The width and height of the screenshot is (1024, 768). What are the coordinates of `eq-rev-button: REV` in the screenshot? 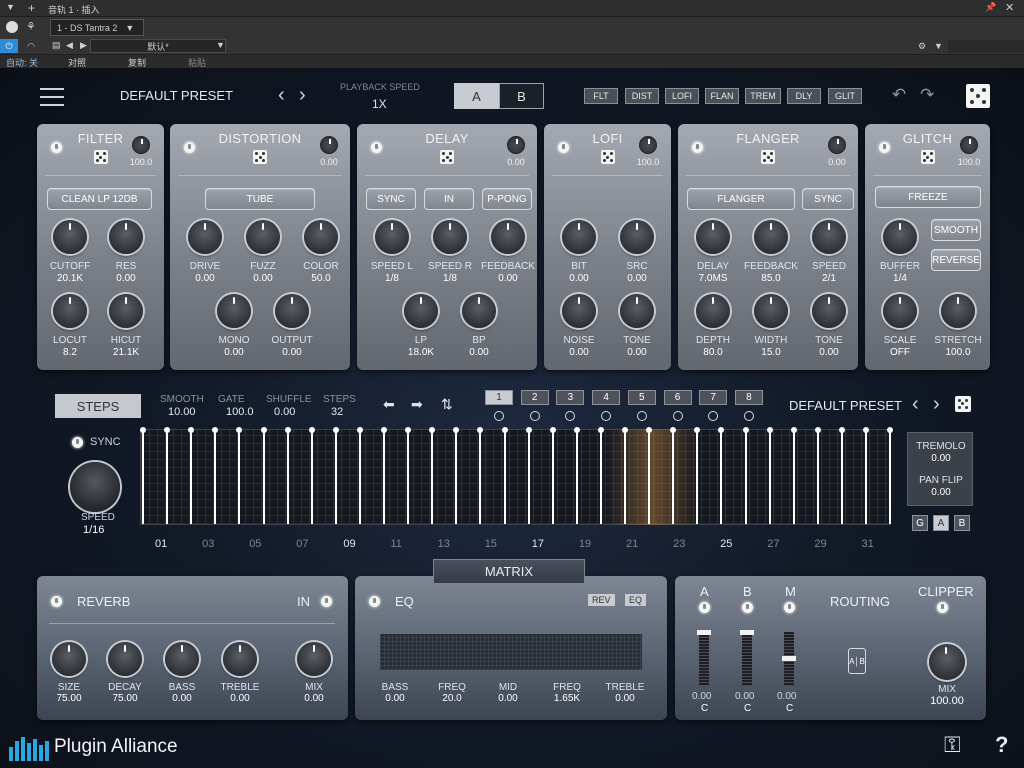 It's located at (601, 600).